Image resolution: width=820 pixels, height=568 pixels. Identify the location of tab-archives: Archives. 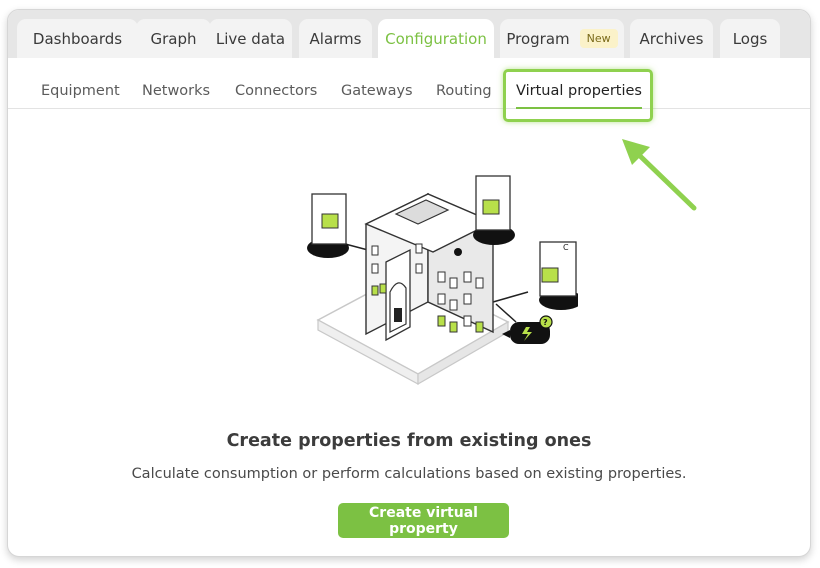
(671, 38).